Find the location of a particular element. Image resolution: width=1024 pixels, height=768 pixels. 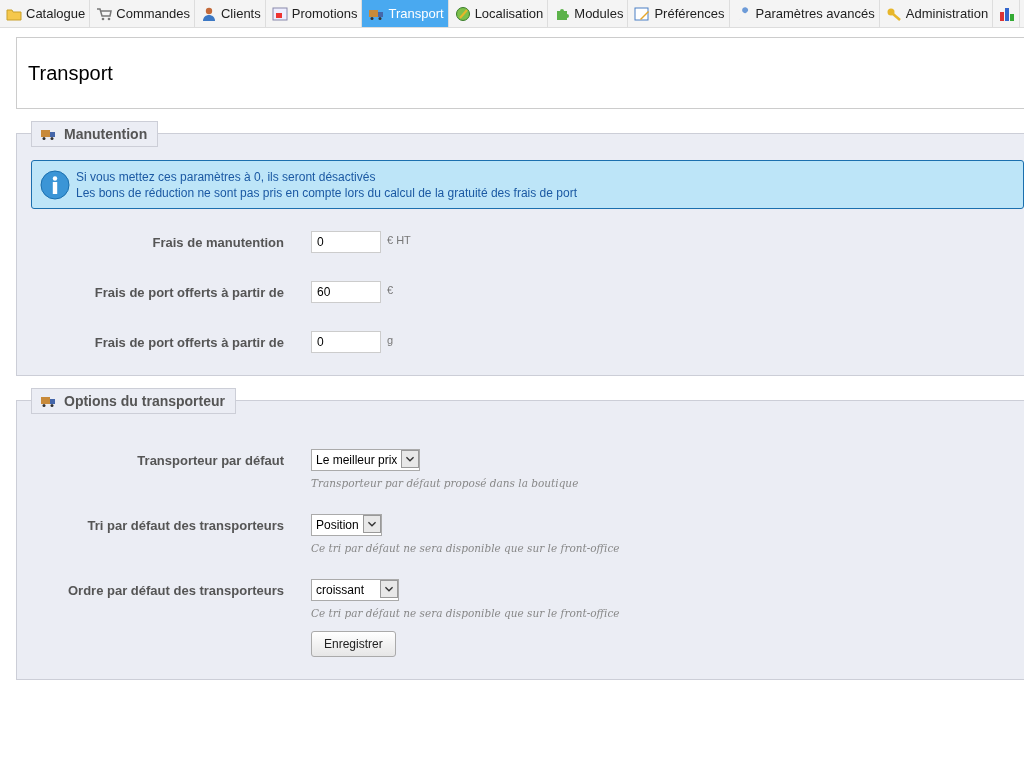

info-text: Les bons de réduction ne sont pas pris en compte lors du calcul de la gratuité des frais de port is located at coordinates (326, 193).